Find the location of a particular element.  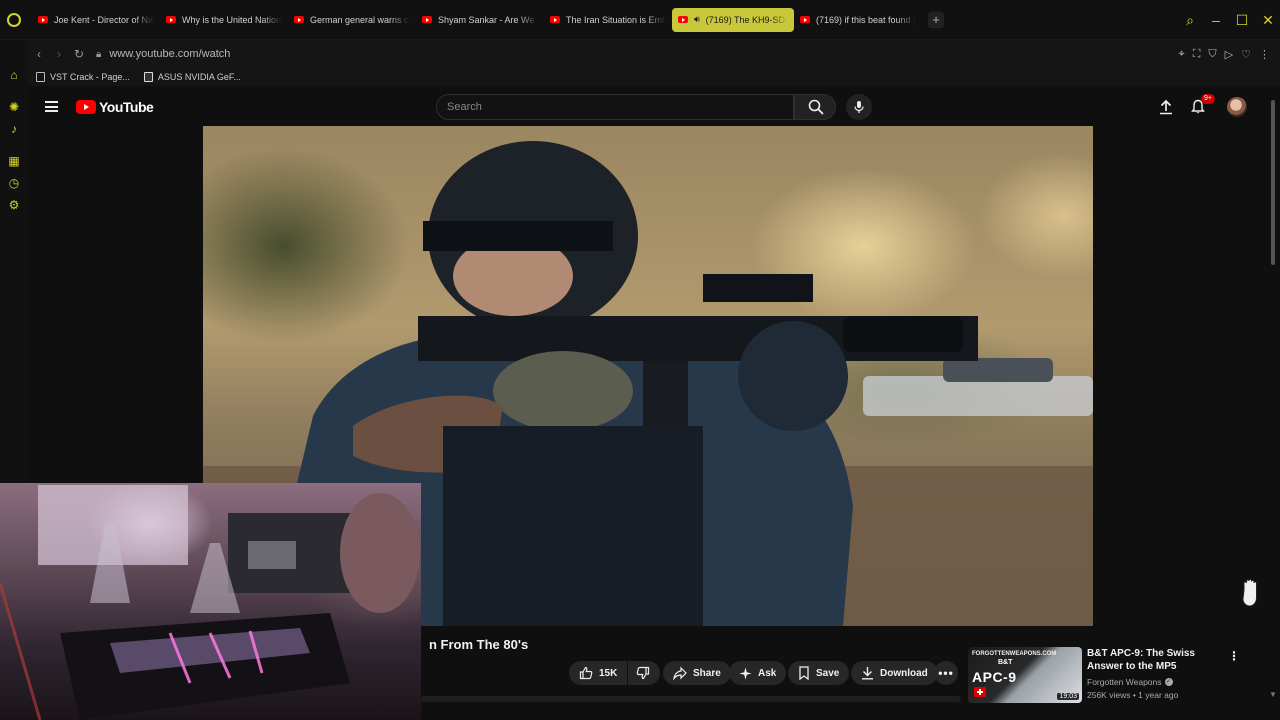

browser-tab: (7169) if this beat found yo is located at coordinates (858, 20).